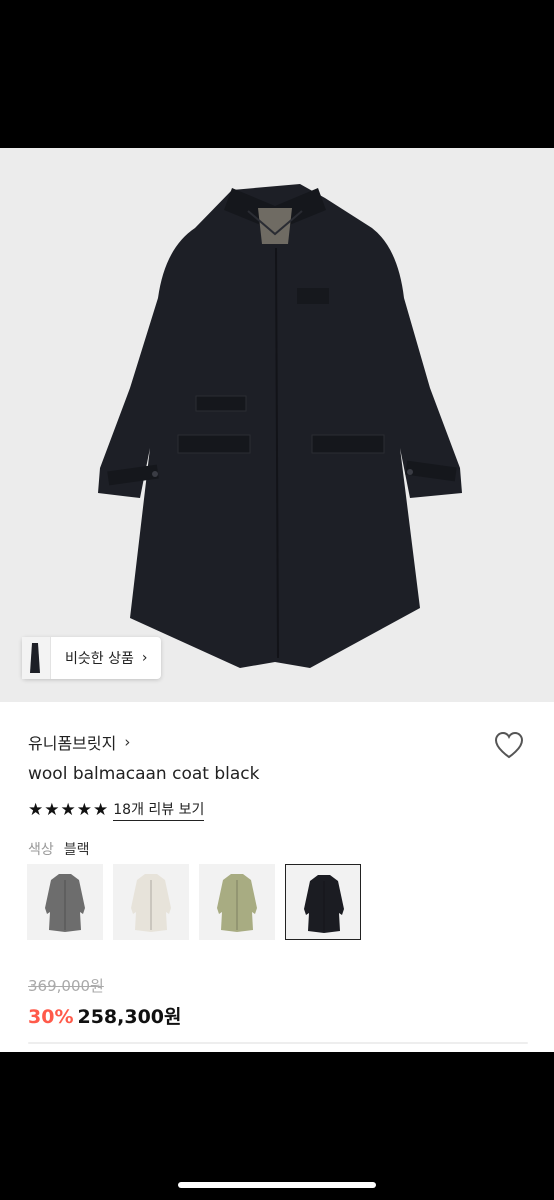  I want to click on divider, so click(278, 1043).